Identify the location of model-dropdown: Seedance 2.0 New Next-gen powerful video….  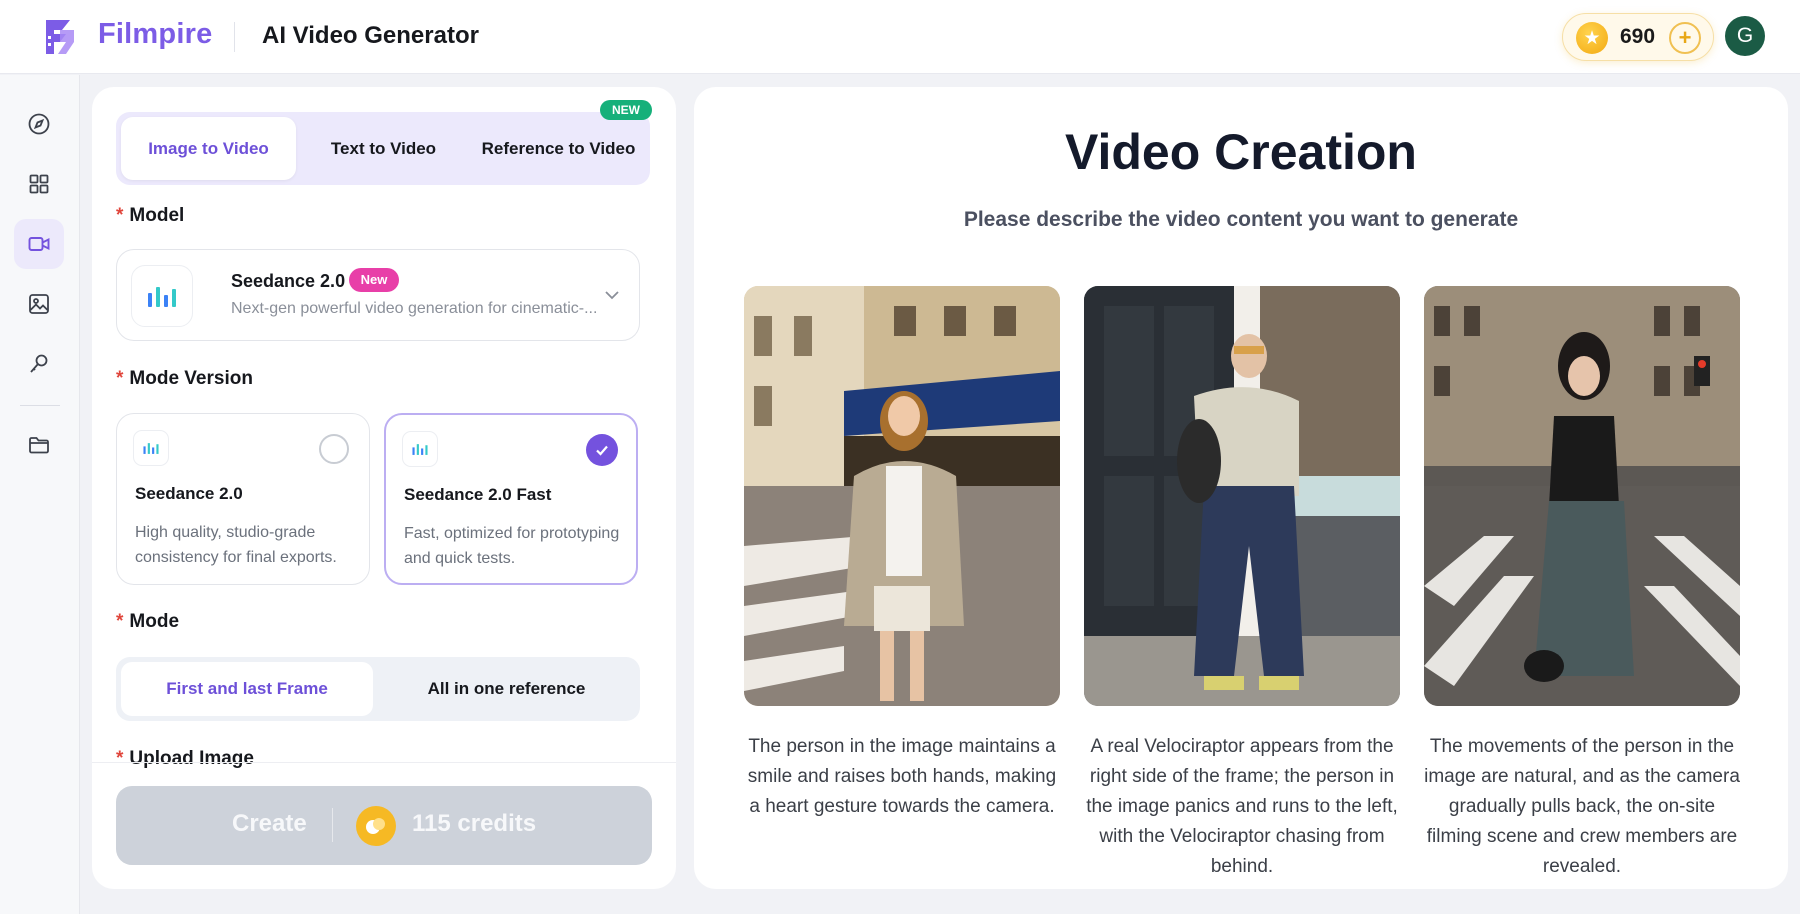
(378, 295).